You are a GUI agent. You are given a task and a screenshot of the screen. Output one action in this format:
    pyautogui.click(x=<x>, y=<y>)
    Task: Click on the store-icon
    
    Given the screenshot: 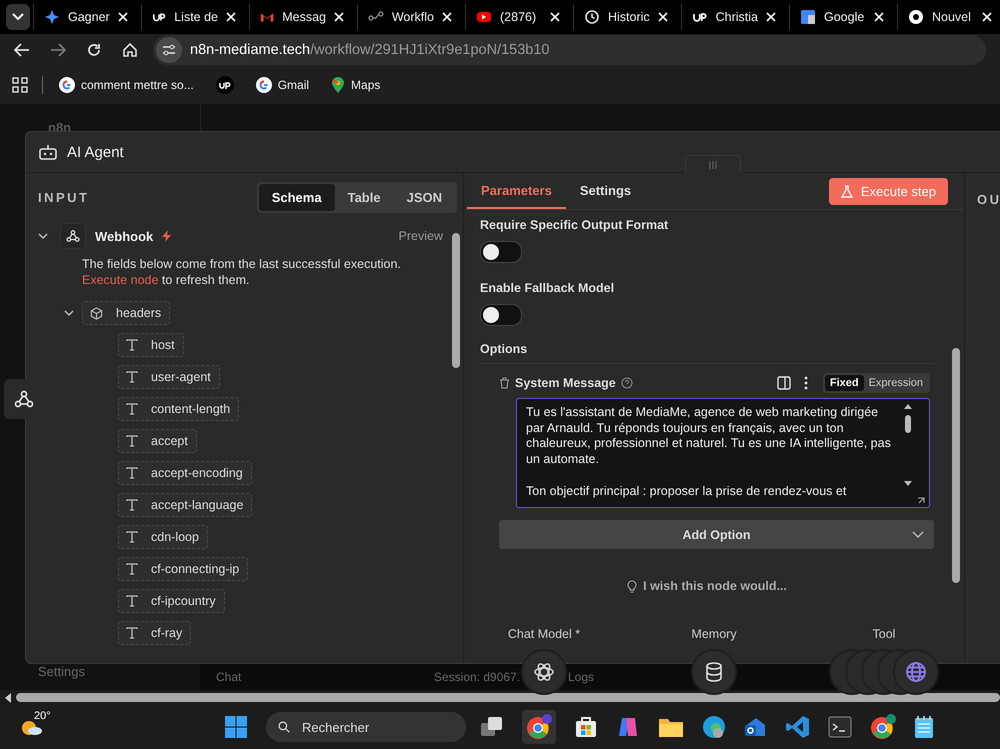 What is the action you would take?
    pyautogui.click(x=586, y=727)
    